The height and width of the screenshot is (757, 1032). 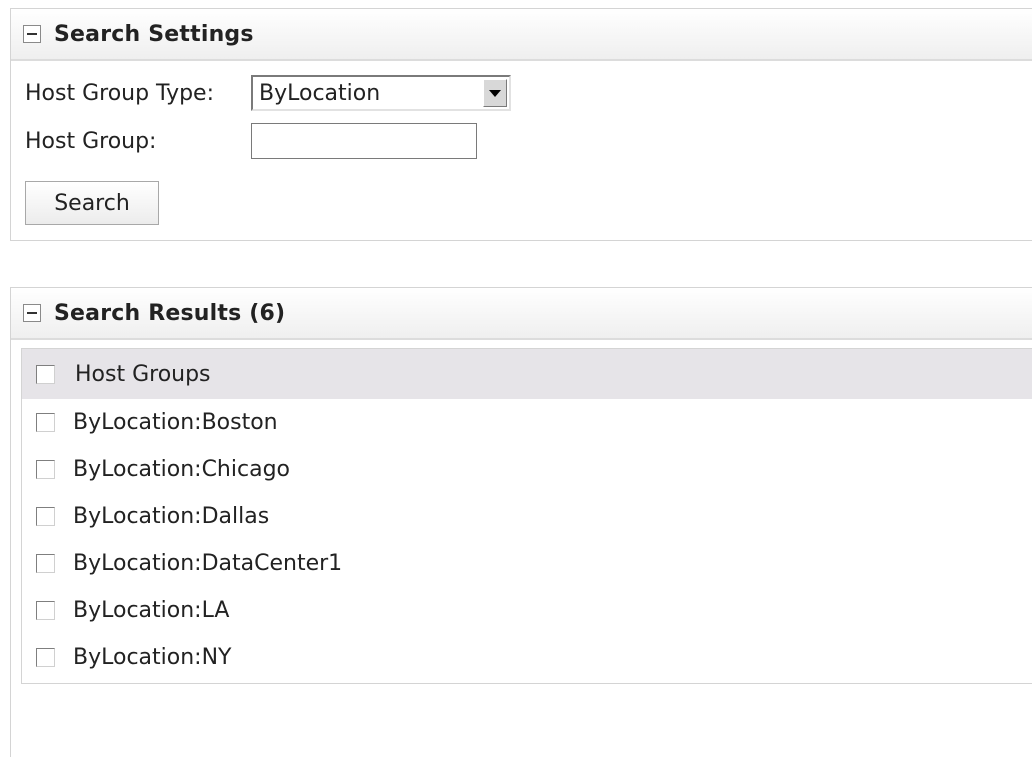 What do you see at coordinates (527, 469) in the screenshot?
I see `table-row: ByLocation:Chicago` at bounding box center [527, 469].